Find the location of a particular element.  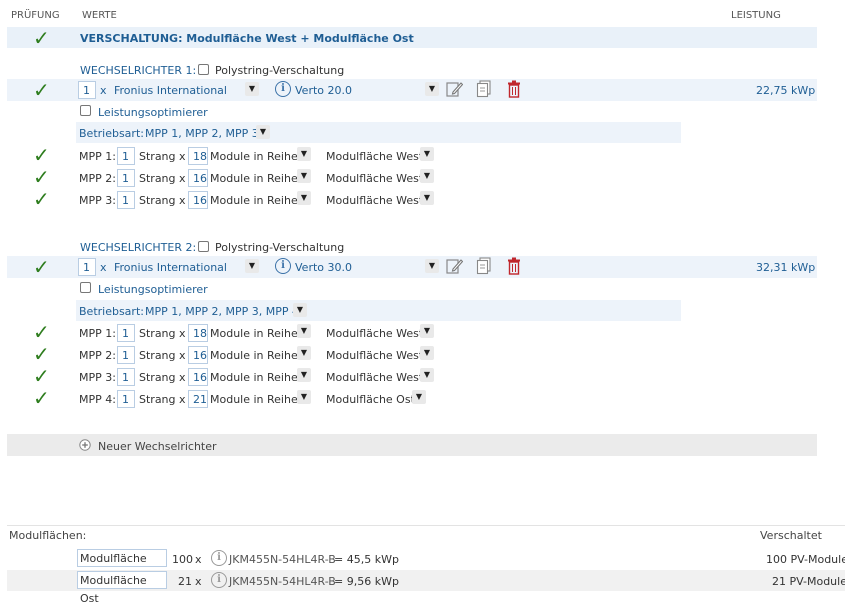

mpp-modules-input: 21 is located at coordinates (198, 399).